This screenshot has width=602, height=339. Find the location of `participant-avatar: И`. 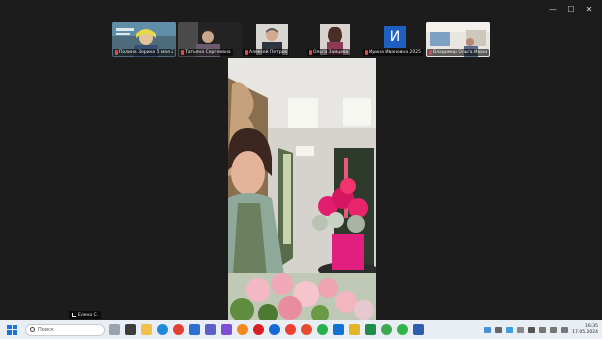

participant-avatar: И is located at coordinates (395, 37).